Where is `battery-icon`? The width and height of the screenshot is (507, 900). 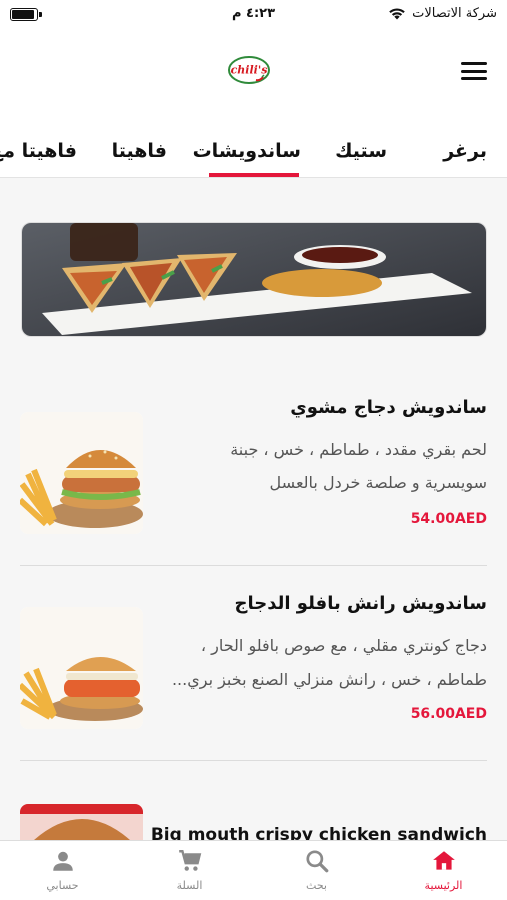
battery-icon is located at coordinates (26, 14).